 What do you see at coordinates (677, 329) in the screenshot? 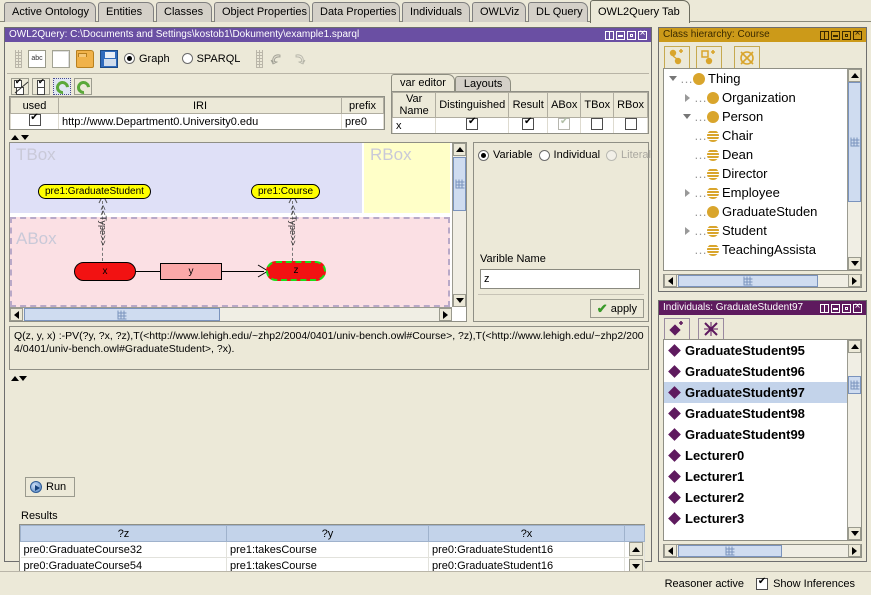
I see `add-individual-icon` at bounding box center [677, 329].